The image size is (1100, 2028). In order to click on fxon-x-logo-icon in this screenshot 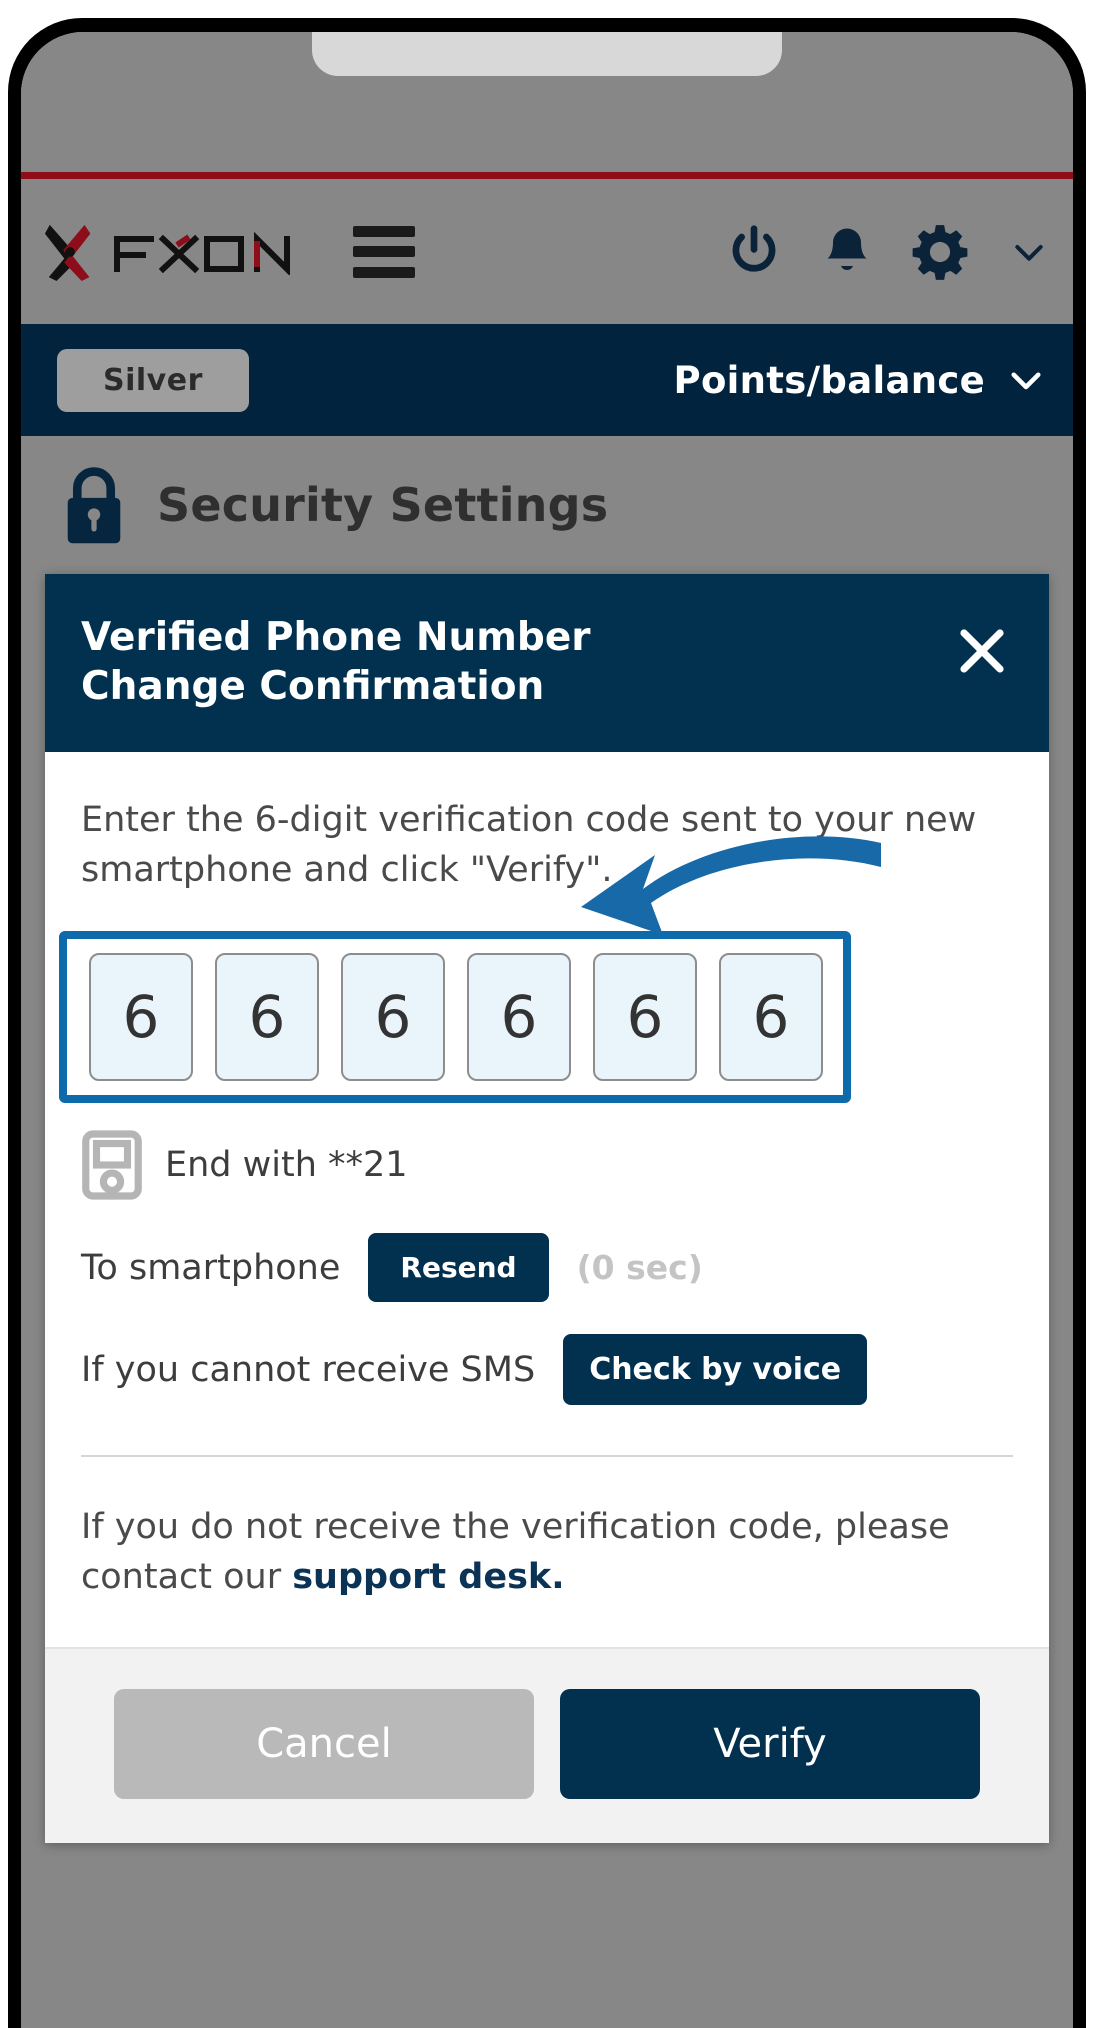, I will do `click(67, 252)`.